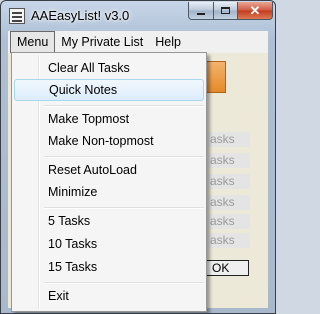 The image size is (320, 314). Describe the element at coordinates (109, 244) in the screenshot. I see `menu-item-10-tasks: 10 Tasks` at that location.